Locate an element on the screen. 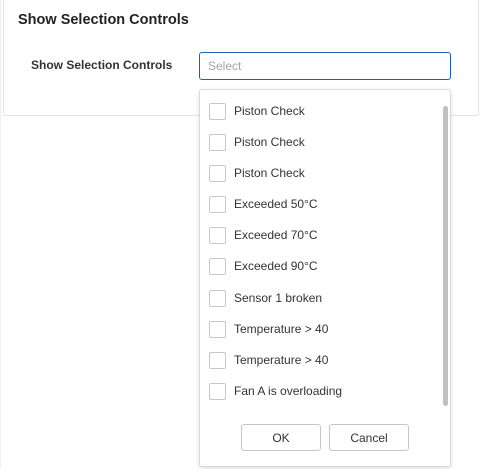 The image size is (484, 469). ok-button: OK is located at coordinates (281, 437).